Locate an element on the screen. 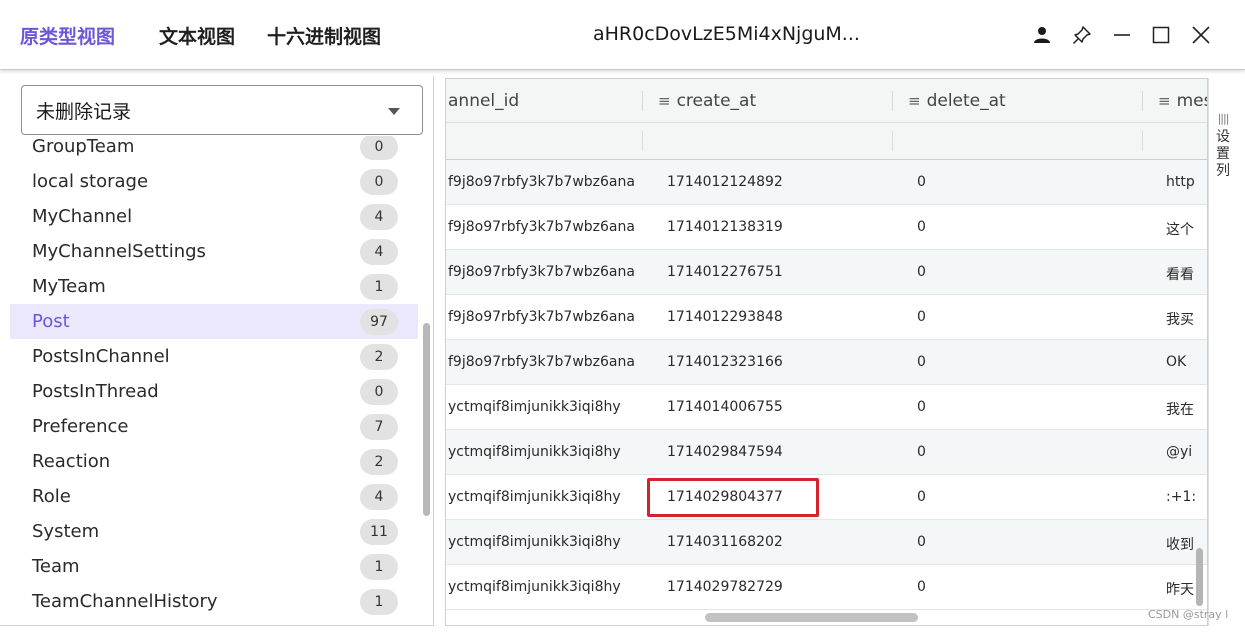 The height and width of the screenshot is (632, 1245). cell-create-at: 1714012323166 is located at coordinates (725, 362).